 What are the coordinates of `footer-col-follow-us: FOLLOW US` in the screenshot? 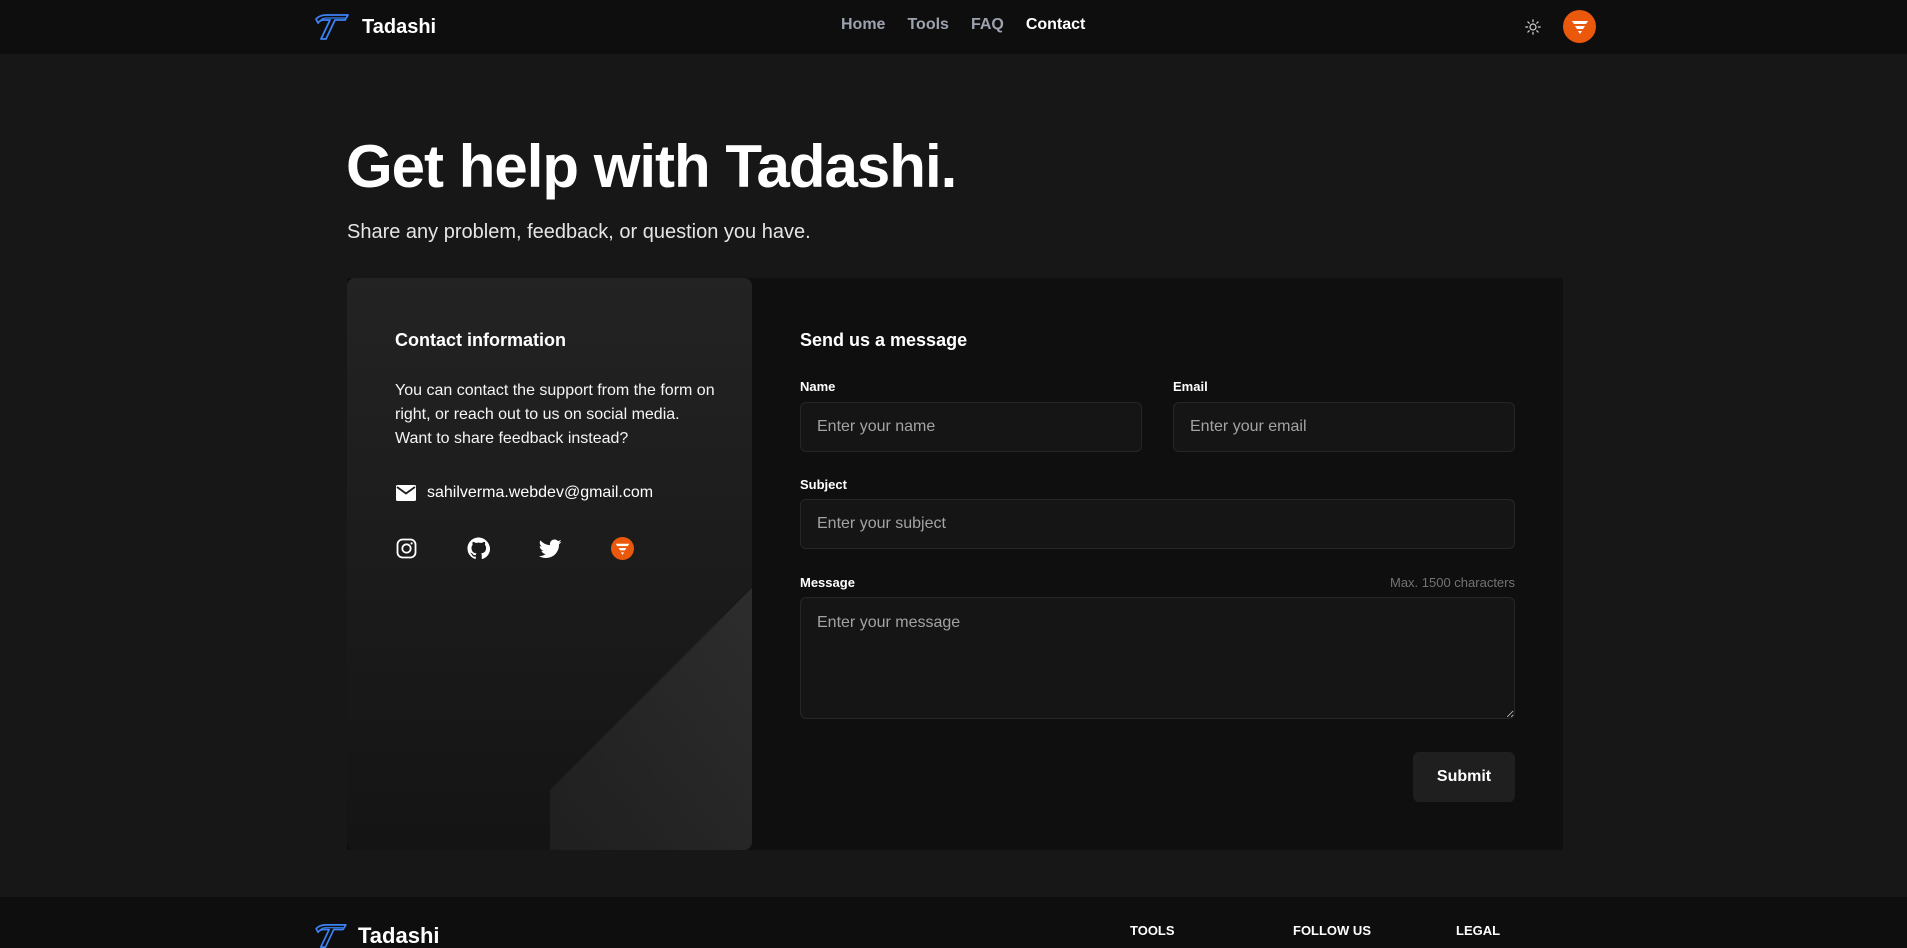 It's located at (1332, 930).